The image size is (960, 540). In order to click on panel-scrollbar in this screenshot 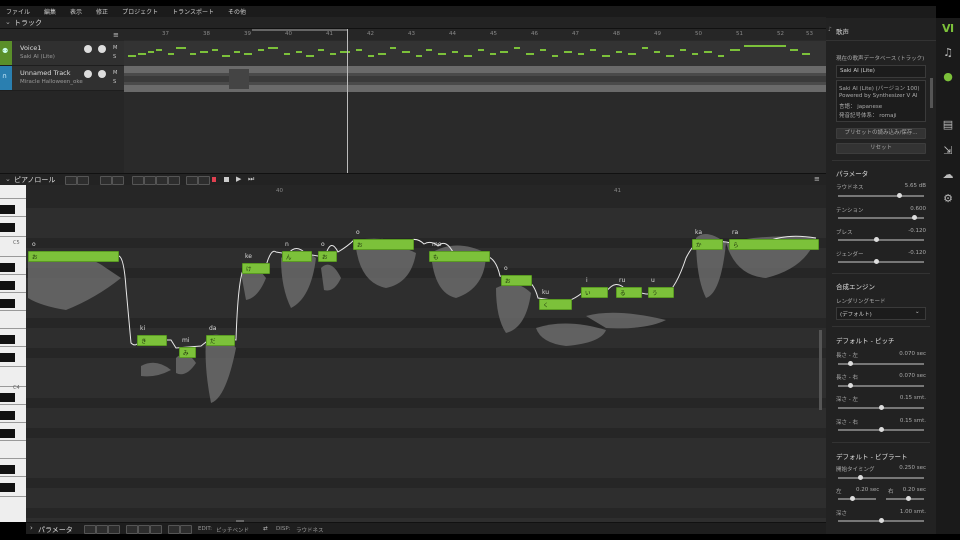, I will do `click(931, 93)`.